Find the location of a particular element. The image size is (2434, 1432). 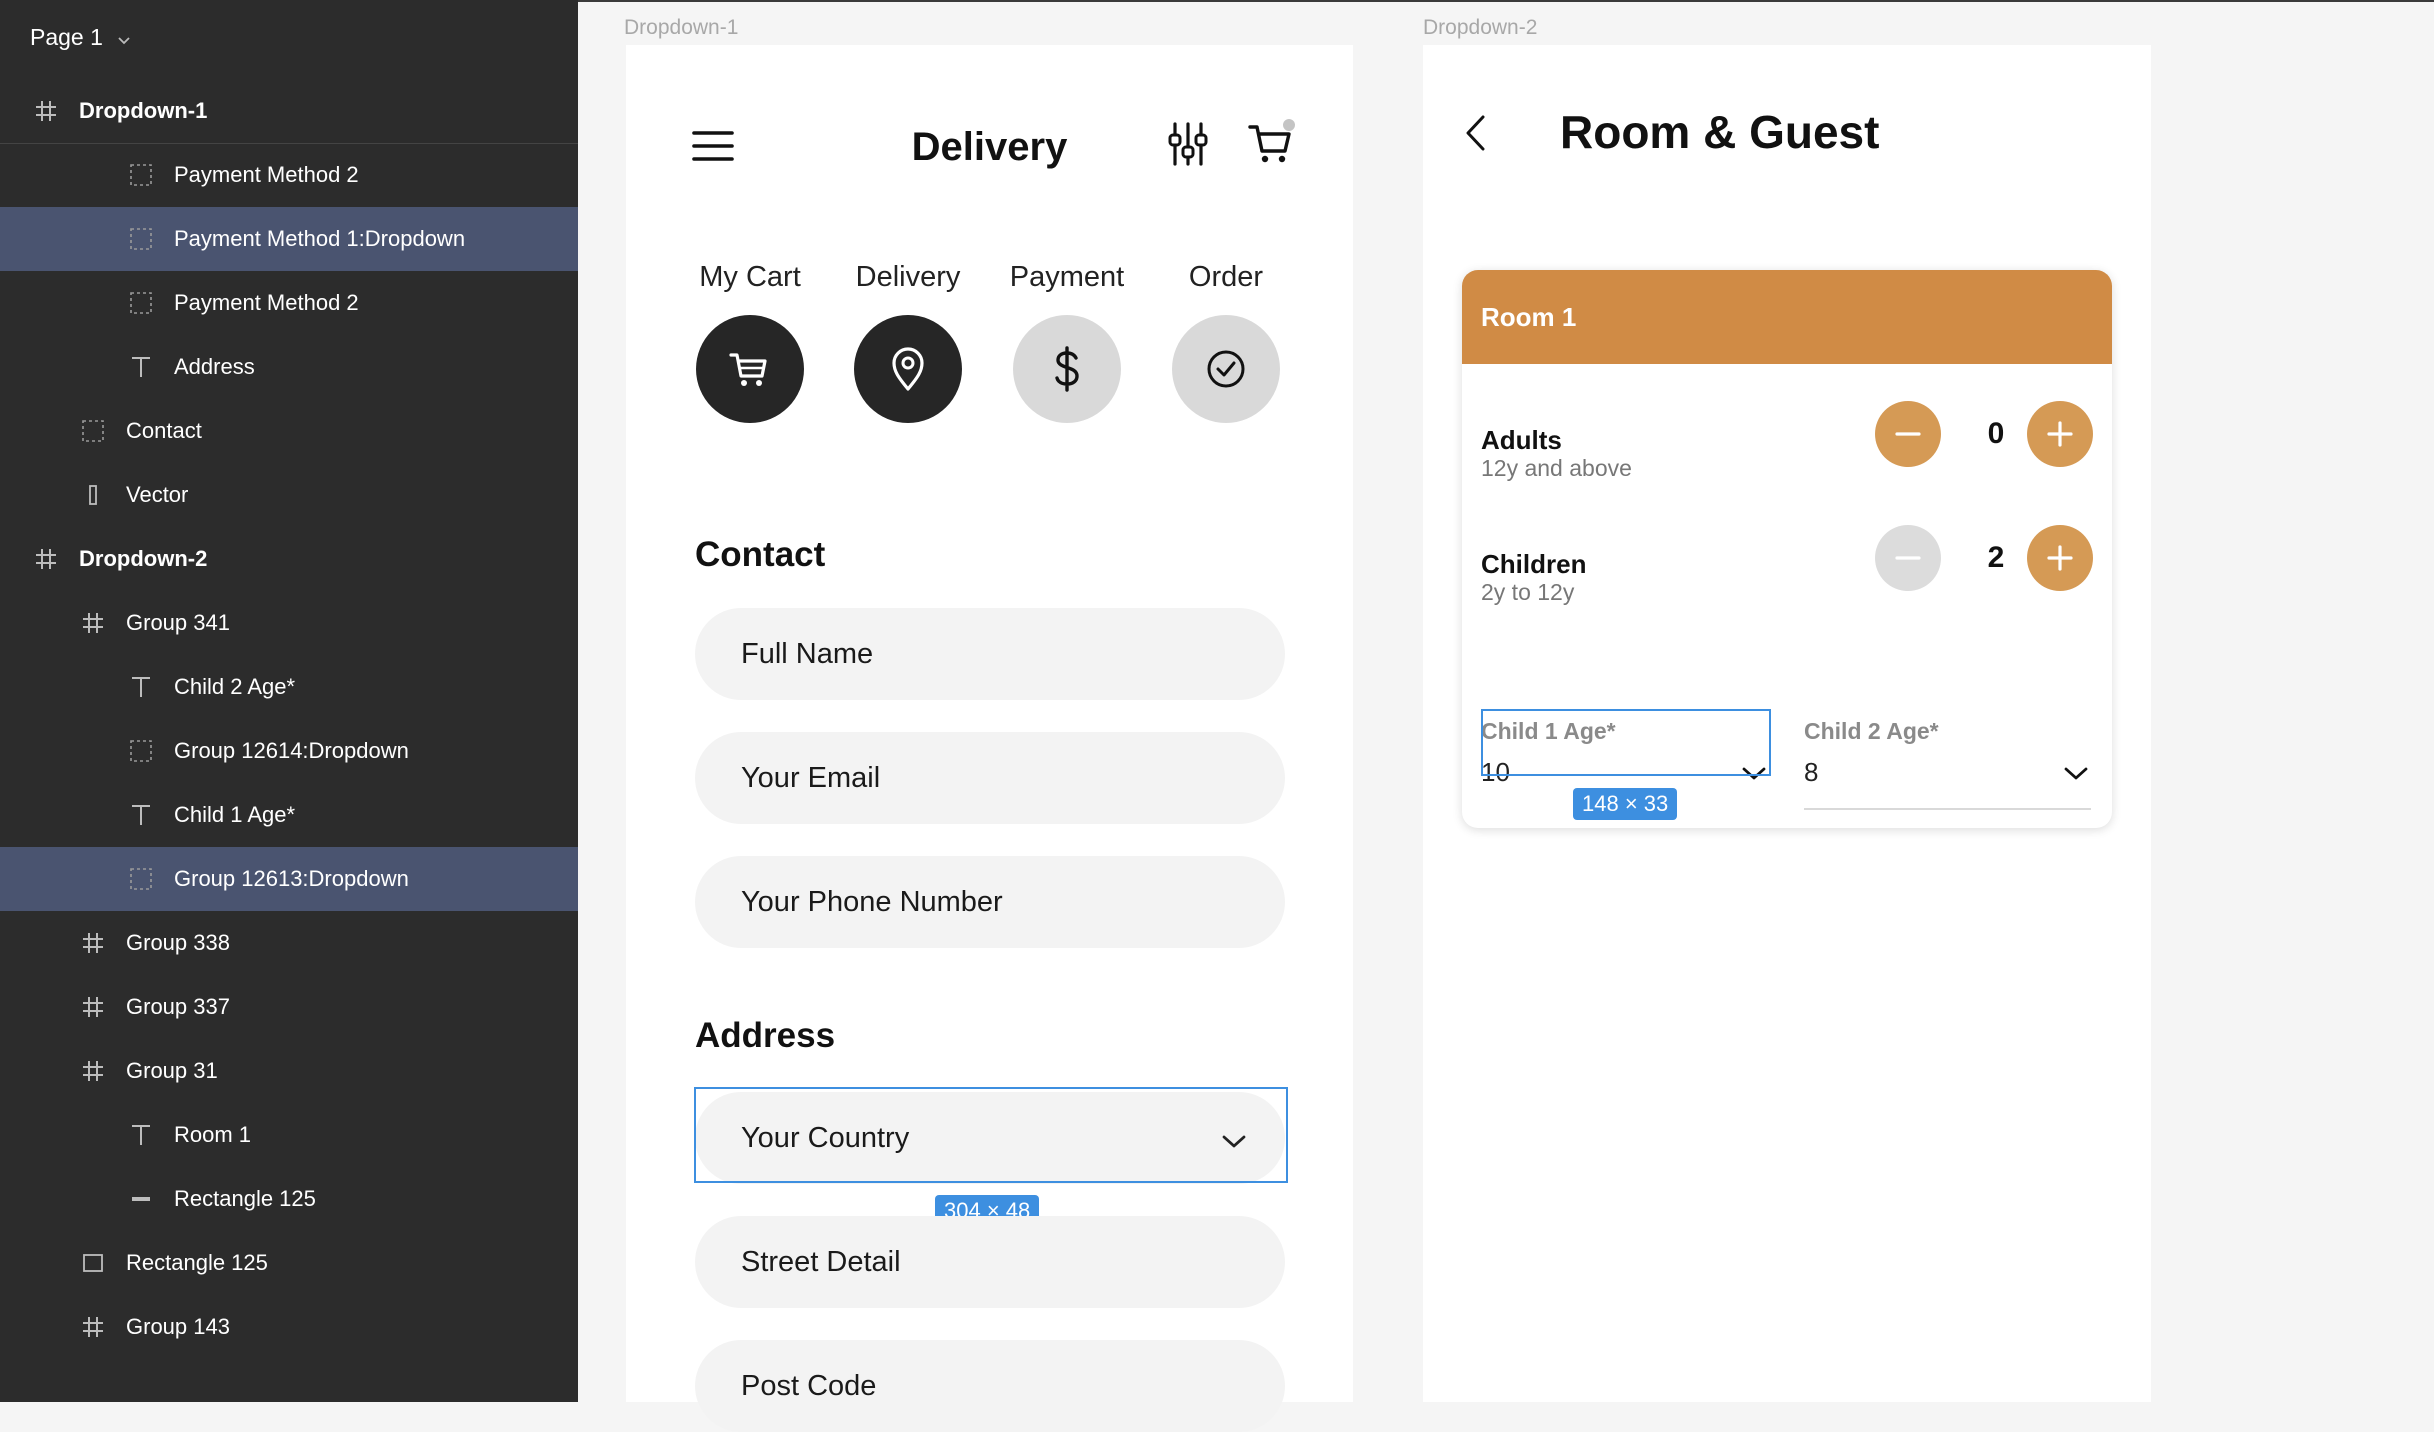

layer-label: Group 337 is located at coordinates (178, 1006).